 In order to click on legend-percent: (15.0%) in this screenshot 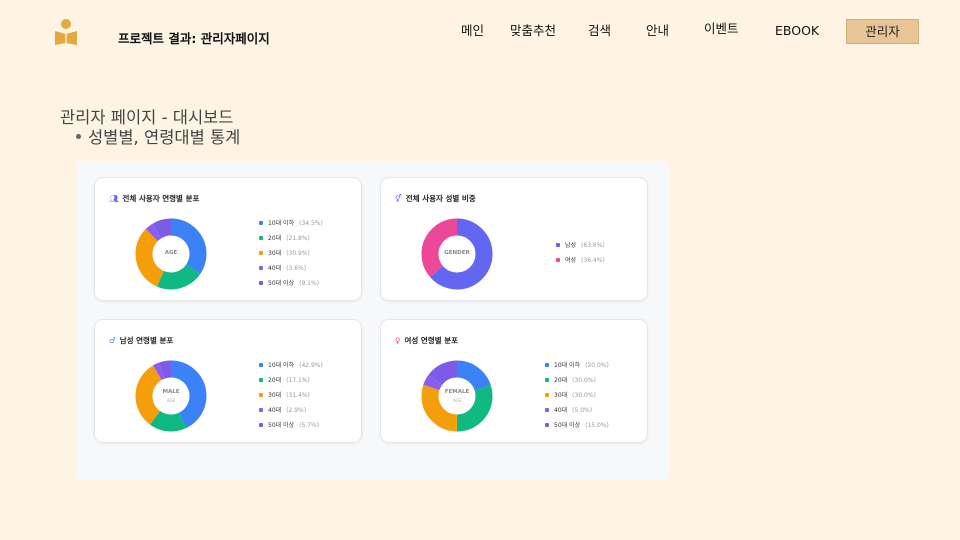, I will do `click(597, 425)`.